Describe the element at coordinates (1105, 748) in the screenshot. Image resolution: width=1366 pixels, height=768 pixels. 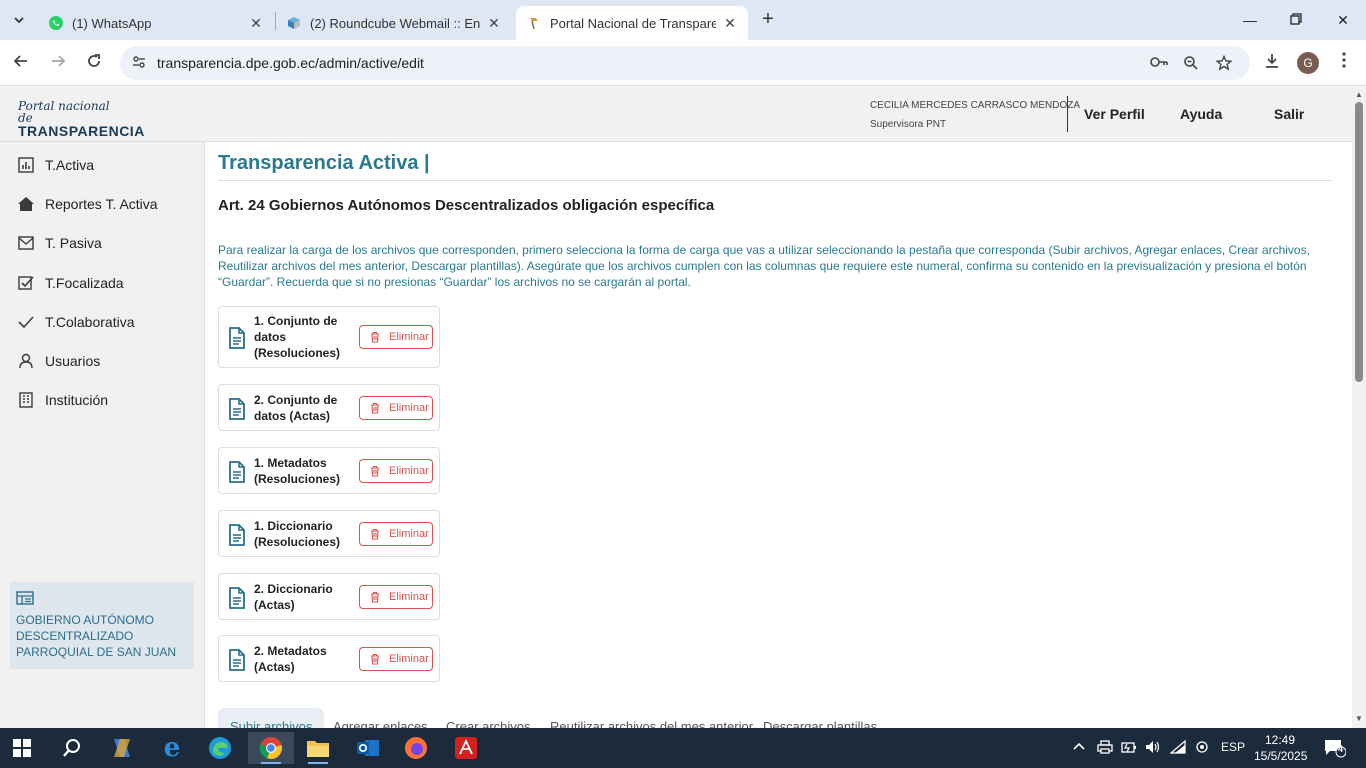
I see `printer-icon` at that location.